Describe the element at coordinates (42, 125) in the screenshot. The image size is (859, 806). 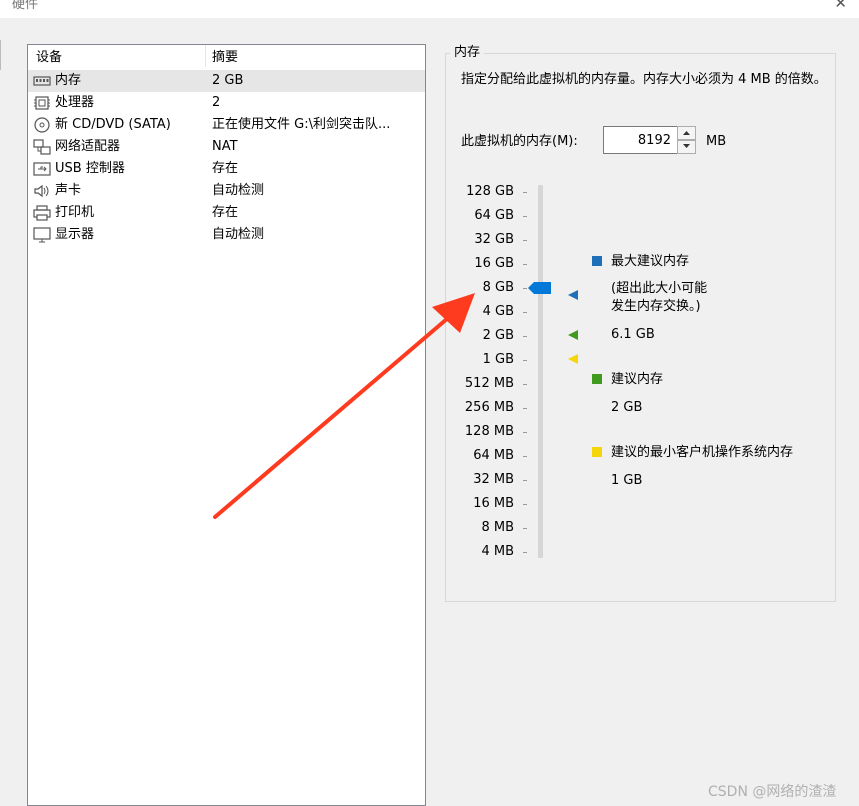
I see `cd-dvd-icon` at that location.